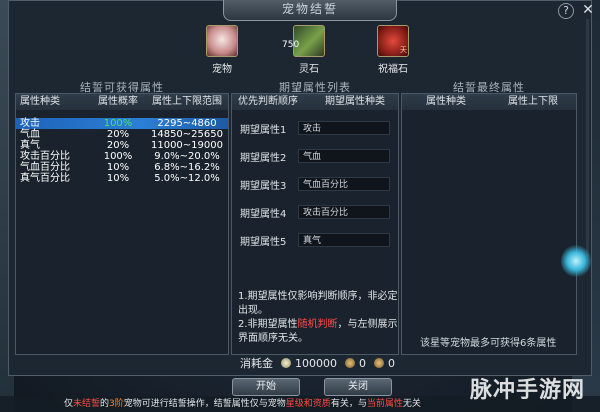  What do you see at coordinates (348, 404) in the screenshot?
I see `hint-text: 有关，与` at bounding box center [348, 404].